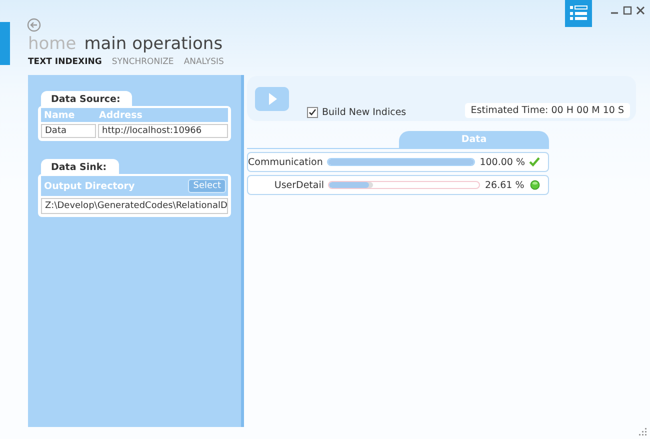 Image resolution: width=650 pixels, height=439 pixels. Describe the element at coordinates (627, 10) in the screenshot. I see `maximize-icon` at that location.